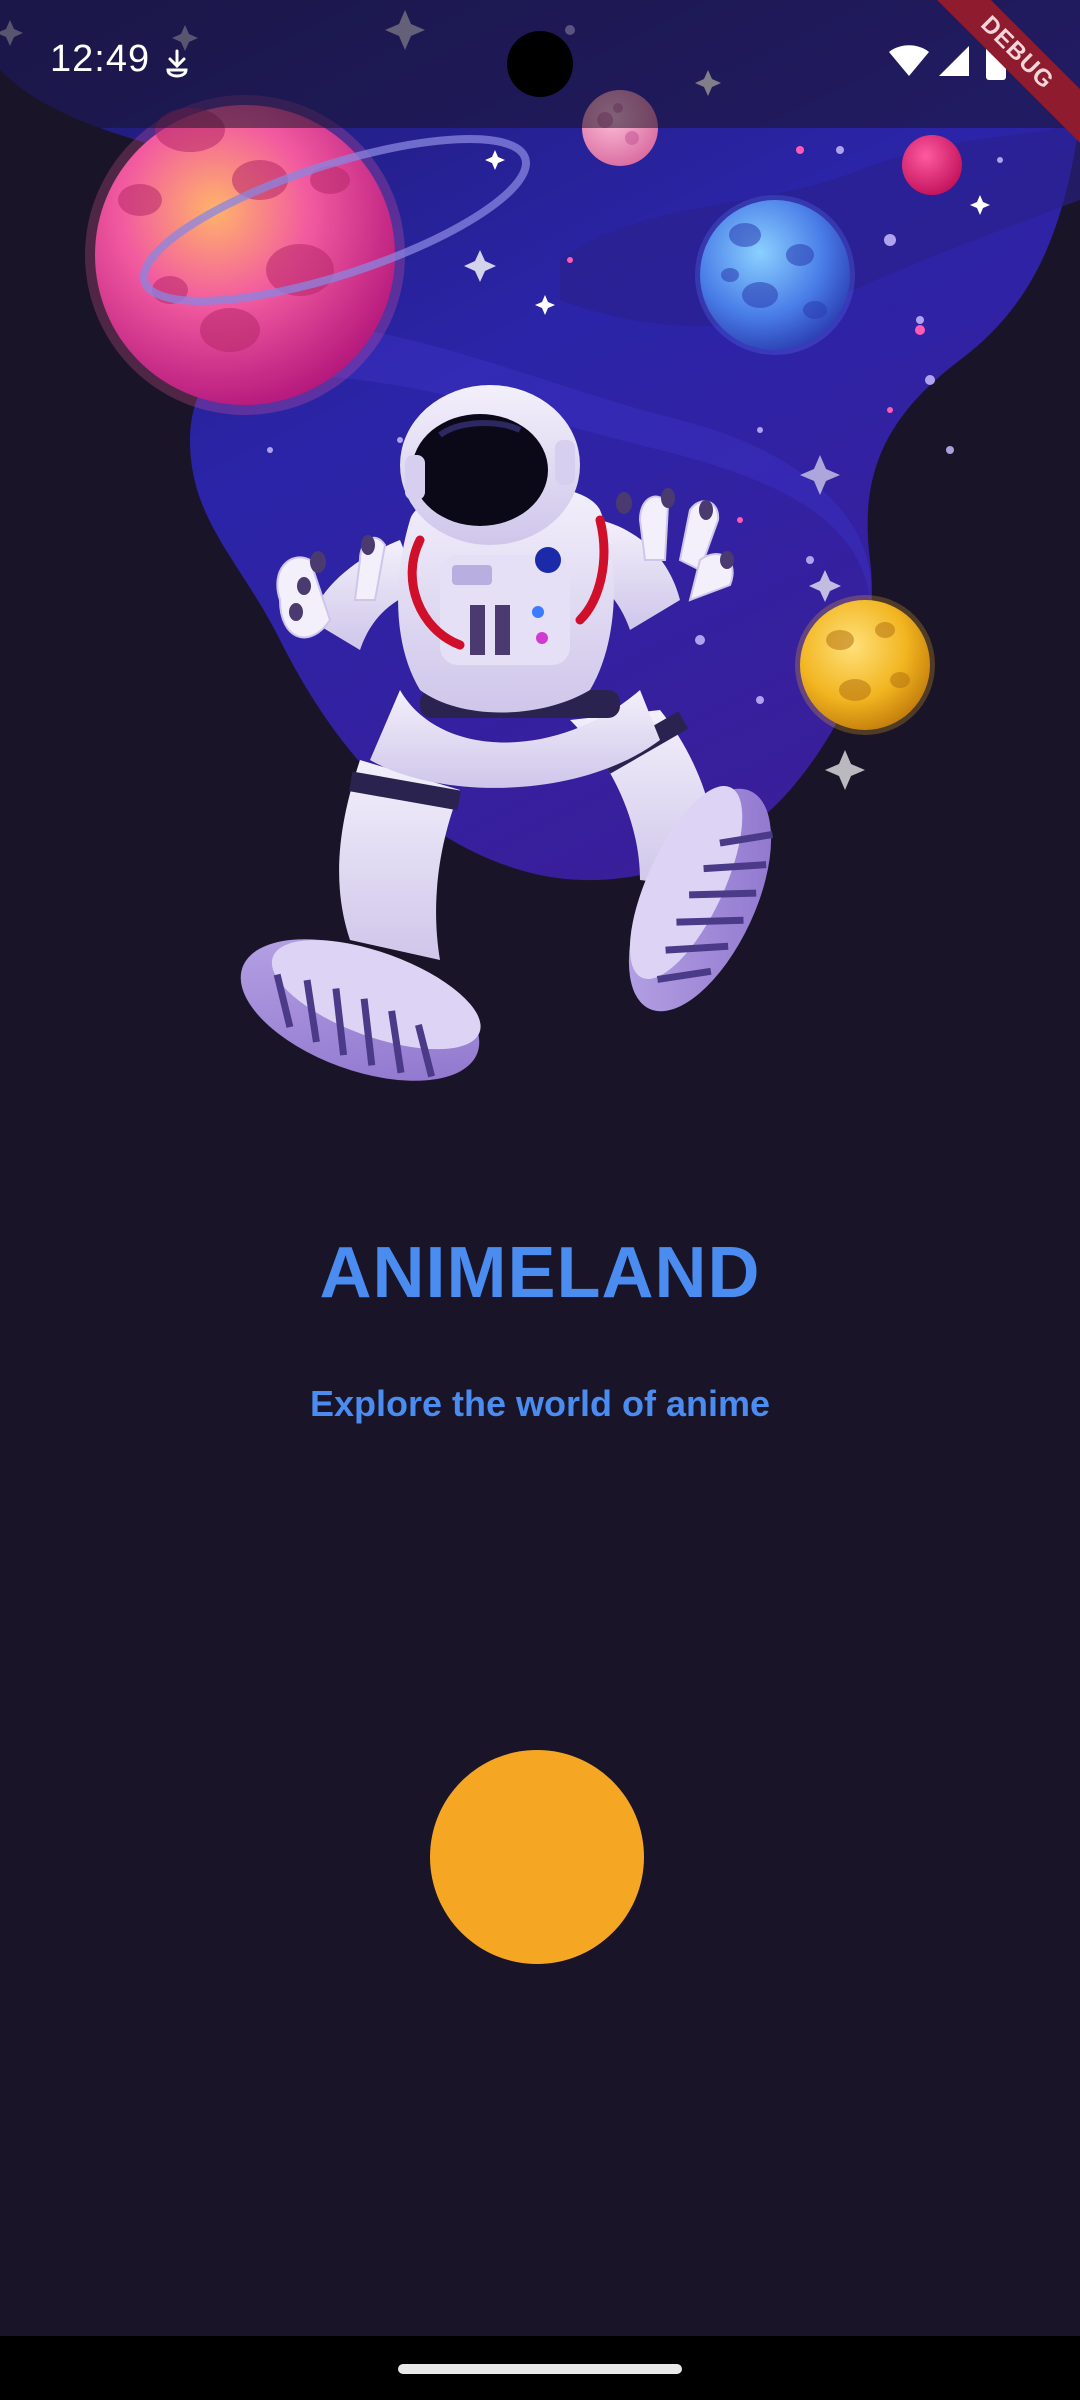 This screenshot has width=1080, height=2400. Describe the element at coordinates (537, 1857) in the screenshot. I see `start-button` at that location.